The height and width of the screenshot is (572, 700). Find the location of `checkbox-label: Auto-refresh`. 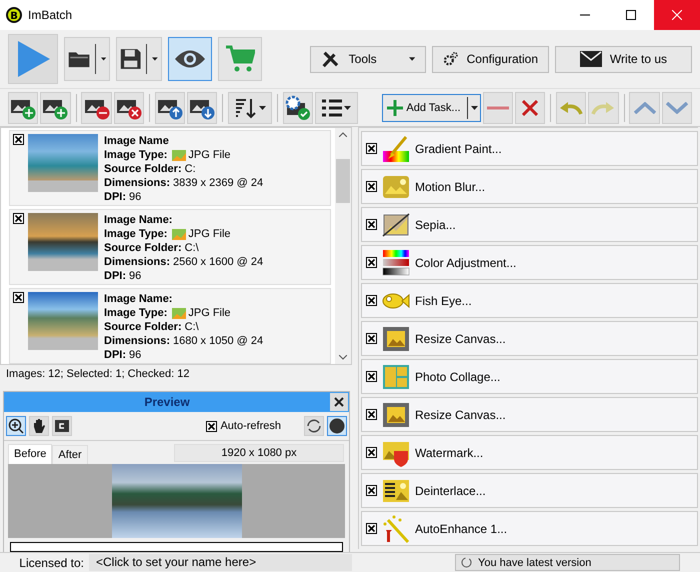

checkbox-label: Auto-refresh is located at coordinates (250, 426).